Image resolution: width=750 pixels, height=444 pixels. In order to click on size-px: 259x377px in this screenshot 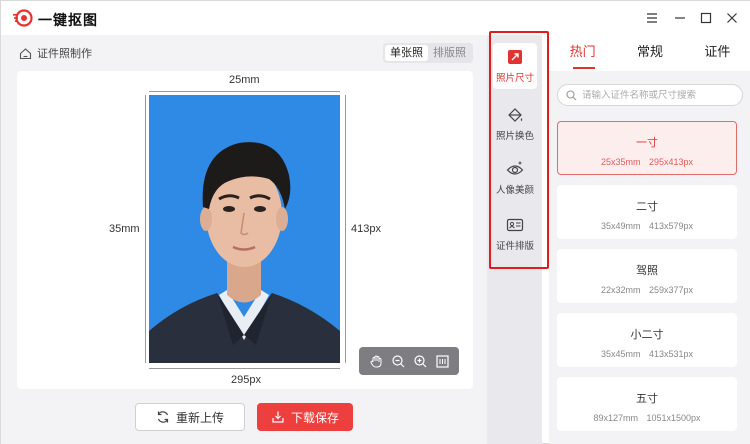, I will do `click(671, 290)`.